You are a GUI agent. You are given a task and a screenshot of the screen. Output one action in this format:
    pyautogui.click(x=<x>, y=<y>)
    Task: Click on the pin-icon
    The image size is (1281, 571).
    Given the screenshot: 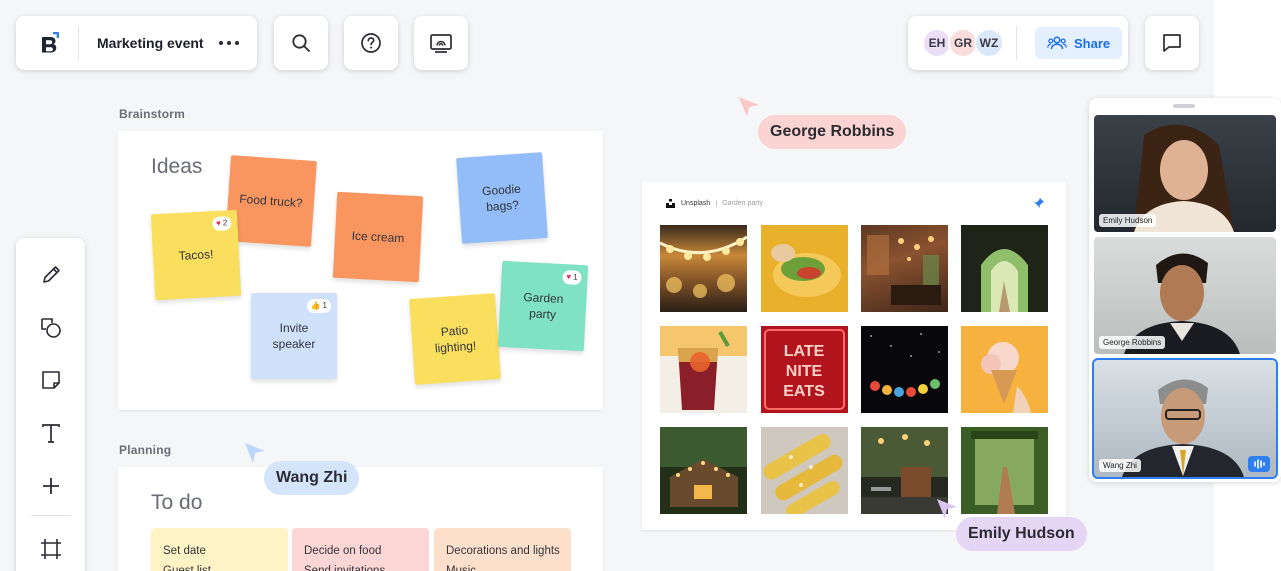 What is the action you would take?
    pyautogui.click(x=1039, y=203)
    